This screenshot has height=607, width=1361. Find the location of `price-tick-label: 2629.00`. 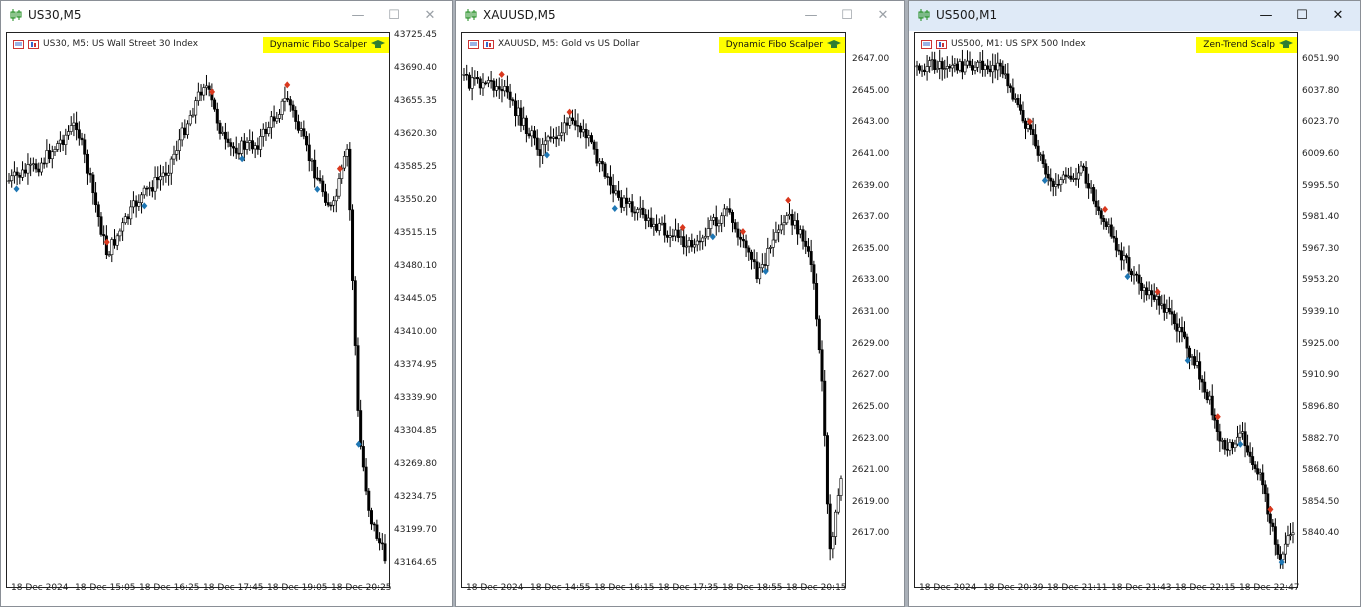

price-tick-label: 2629.00 is located at coordinates (871, 343).